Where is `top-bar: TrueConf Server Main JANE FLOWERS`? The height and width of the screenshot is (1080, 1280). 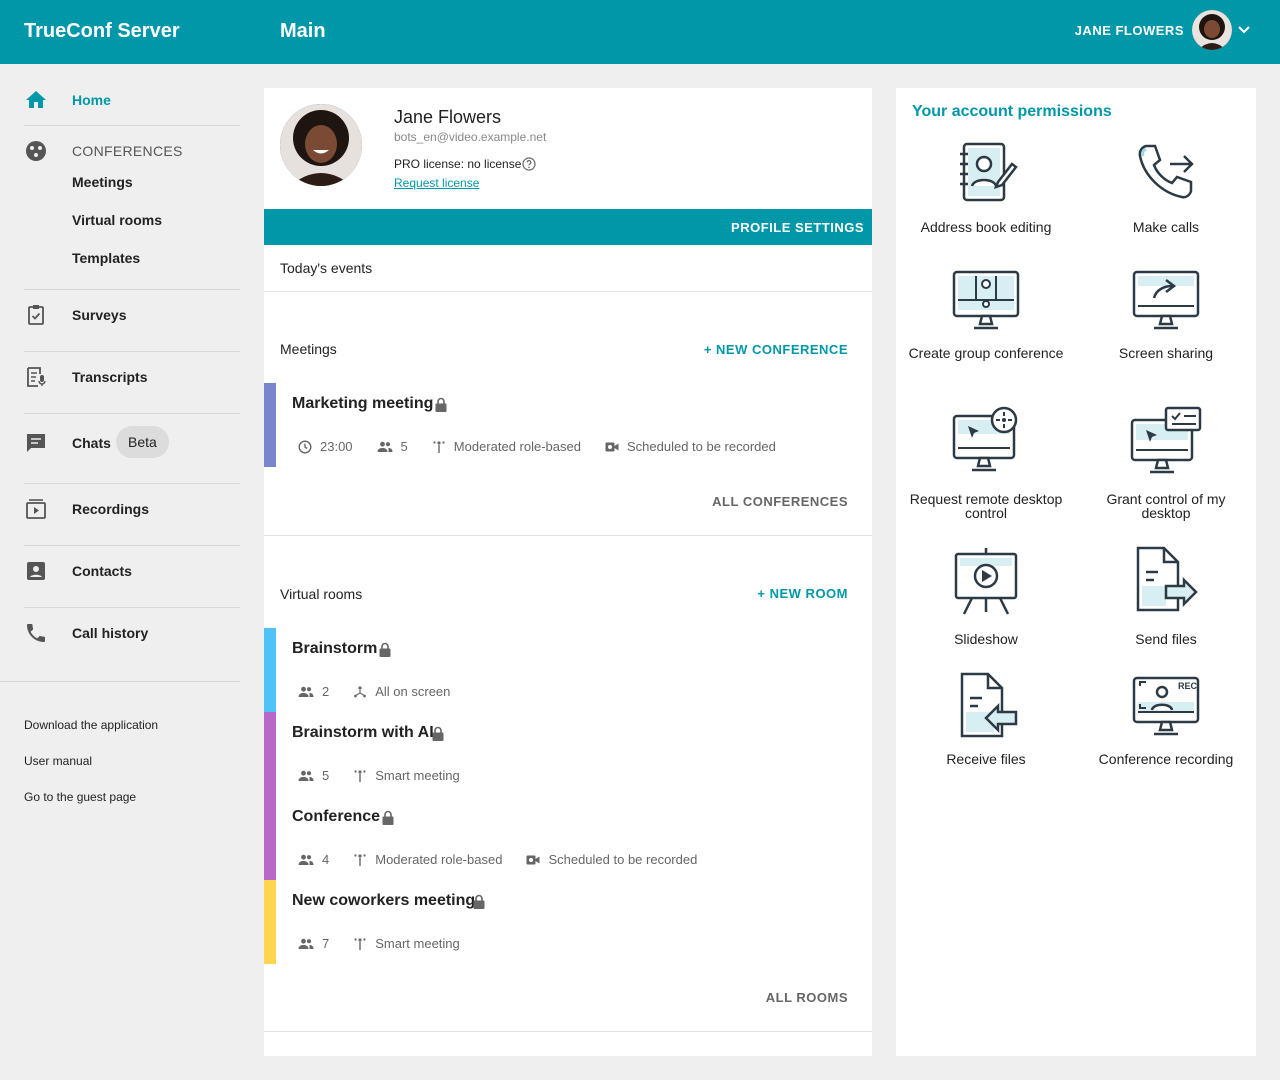 top-bar: TrueConf Server Main JANE FLOWERS is located at coordinates (640, 32).